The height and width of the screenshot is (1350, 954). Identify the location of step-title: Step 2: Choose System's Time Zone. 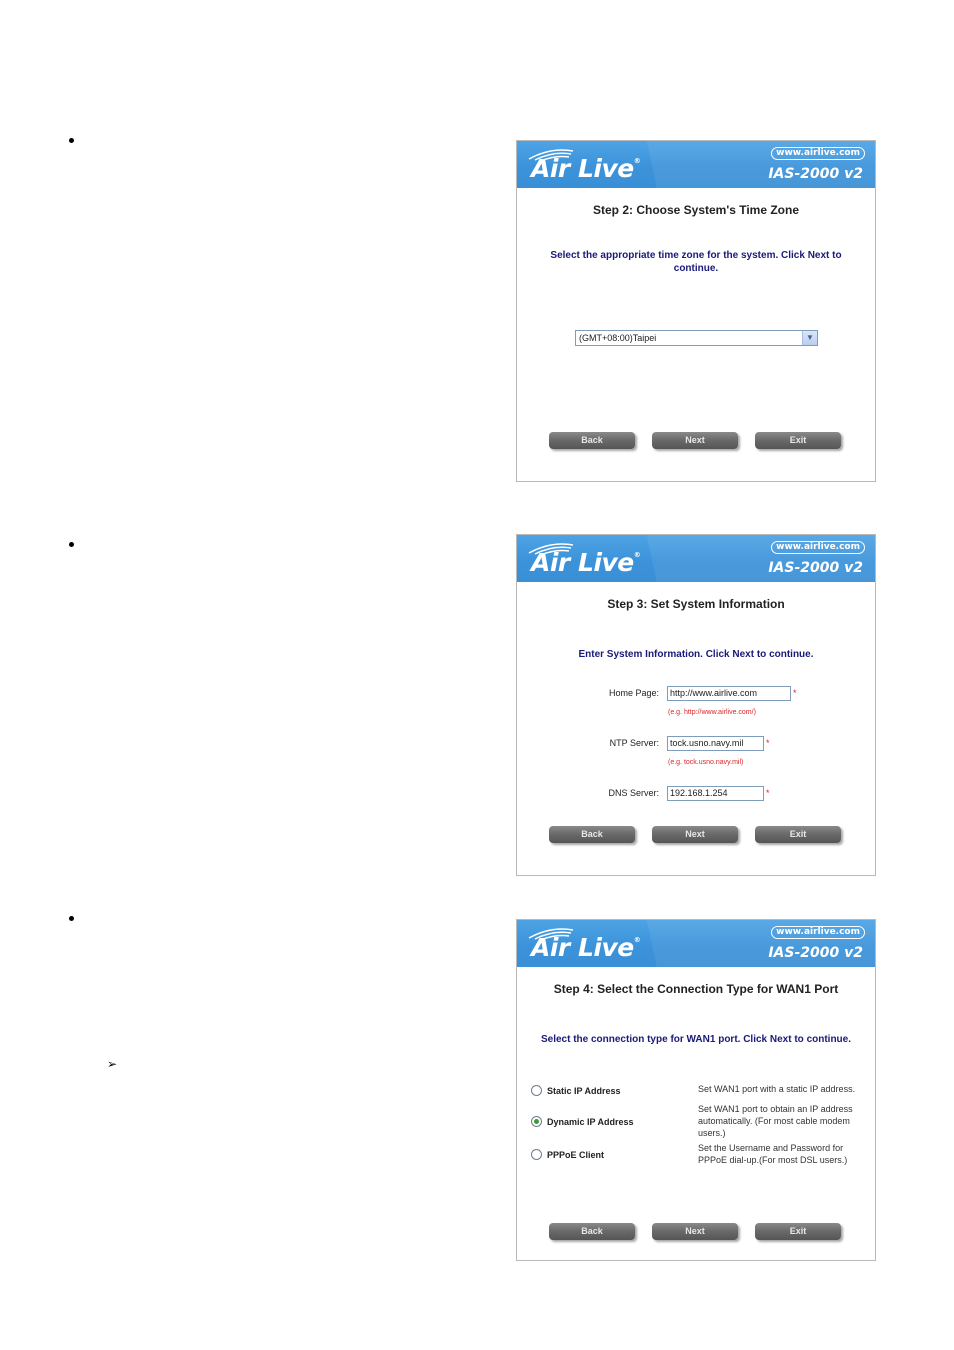
(696, 210).